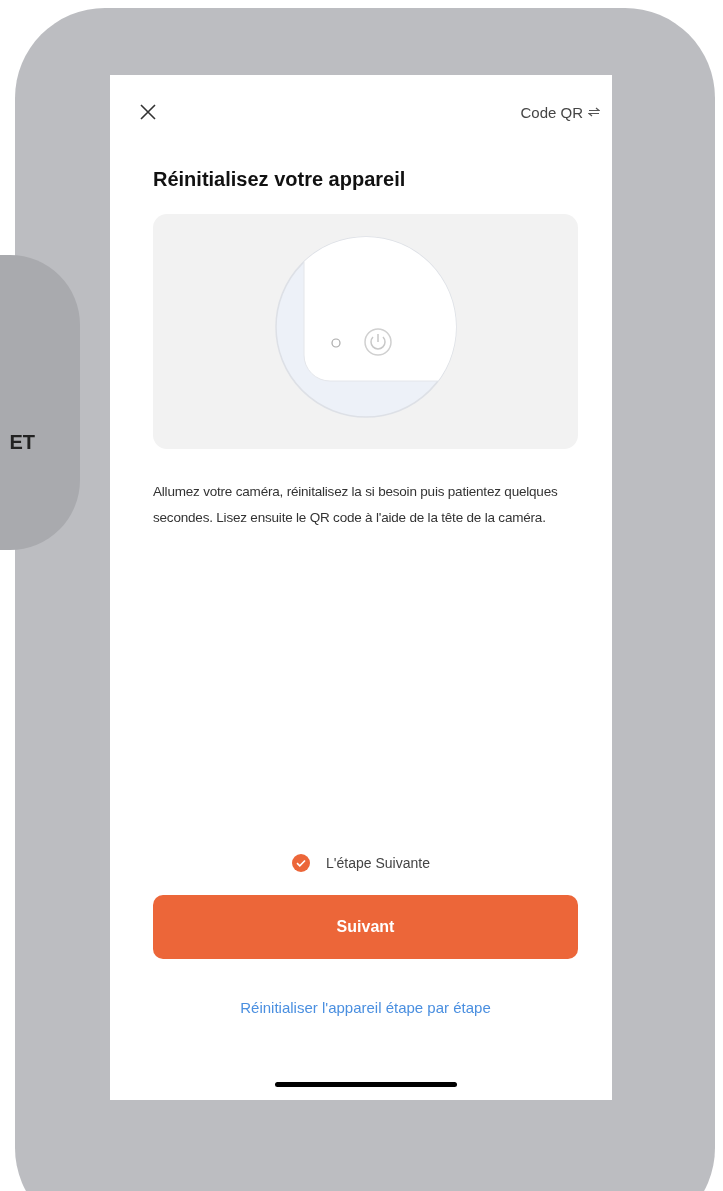 This screenshot has width=723, height=1191. I want to click on instruction-text: Allumez votre caméra, réinitalisez la si besoin puis patientez quelques secondes. Lisez ensuite le QR code à l'aide de la tête de la caméra., so click(356, 505).